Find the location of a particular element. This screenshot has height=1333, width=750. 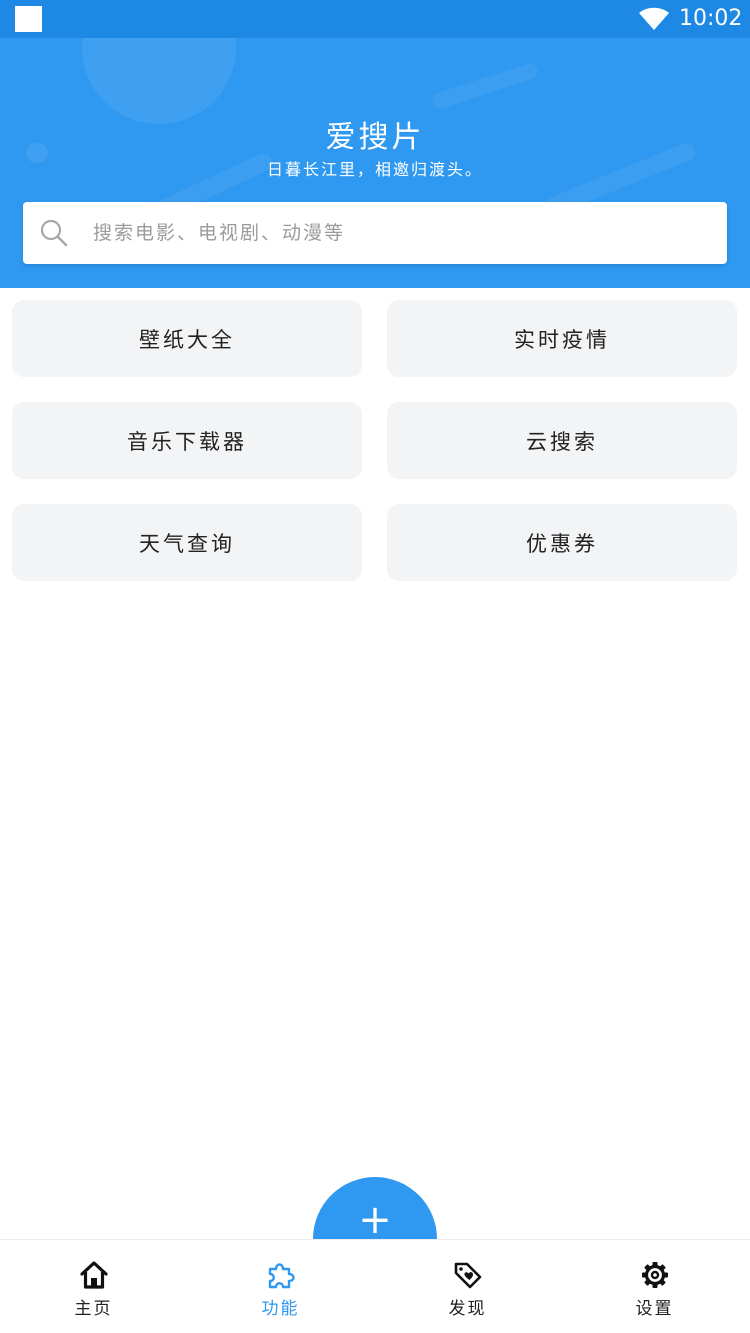

nav-label-settings: 设置 is located at coordinates (654, 1309).